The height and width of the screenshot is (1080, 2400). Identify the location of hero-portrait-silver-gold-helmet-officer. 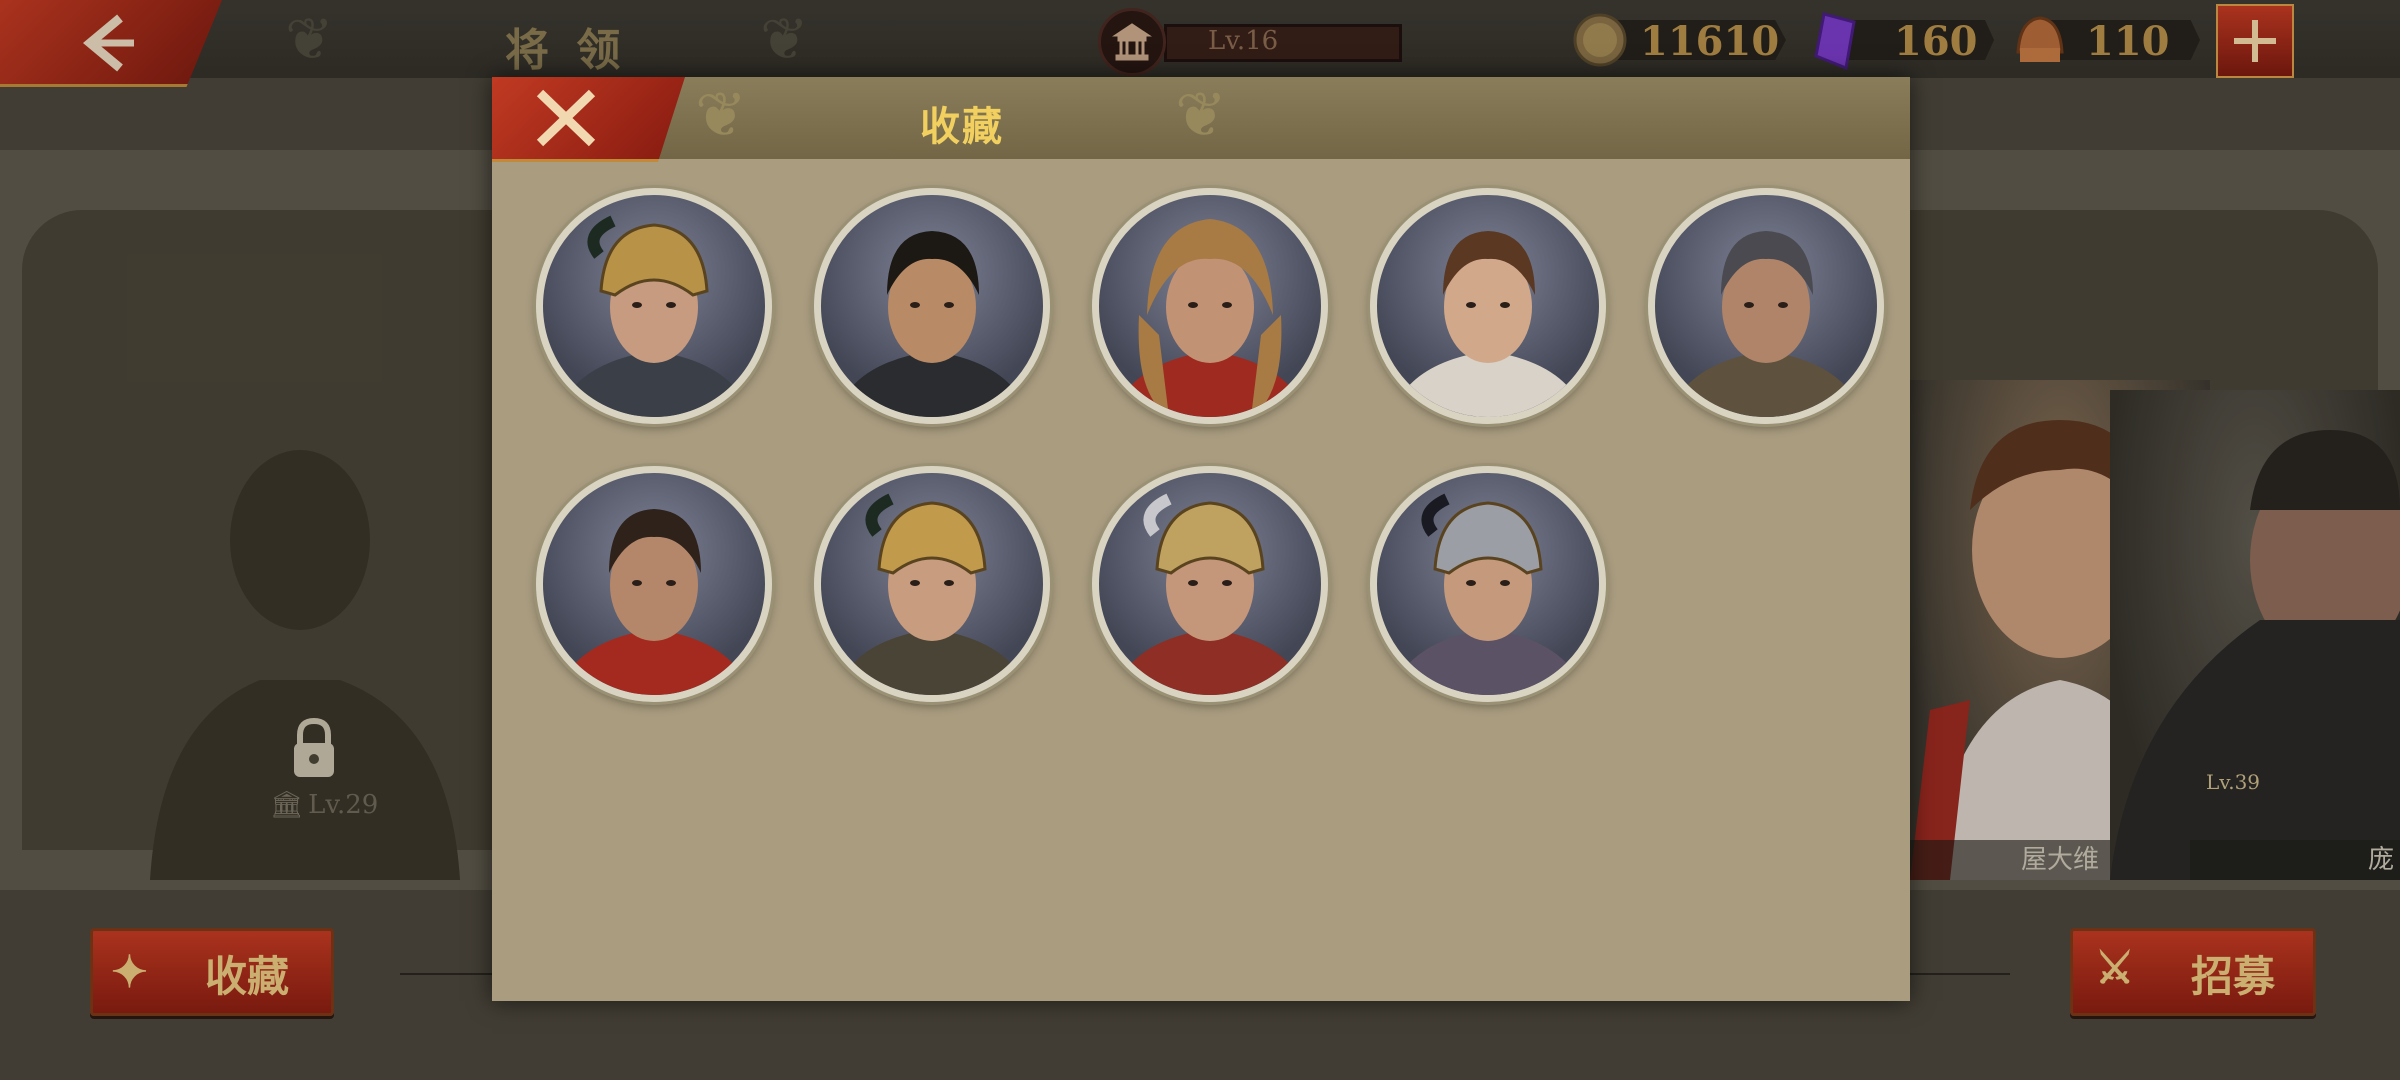
(1210, 584).